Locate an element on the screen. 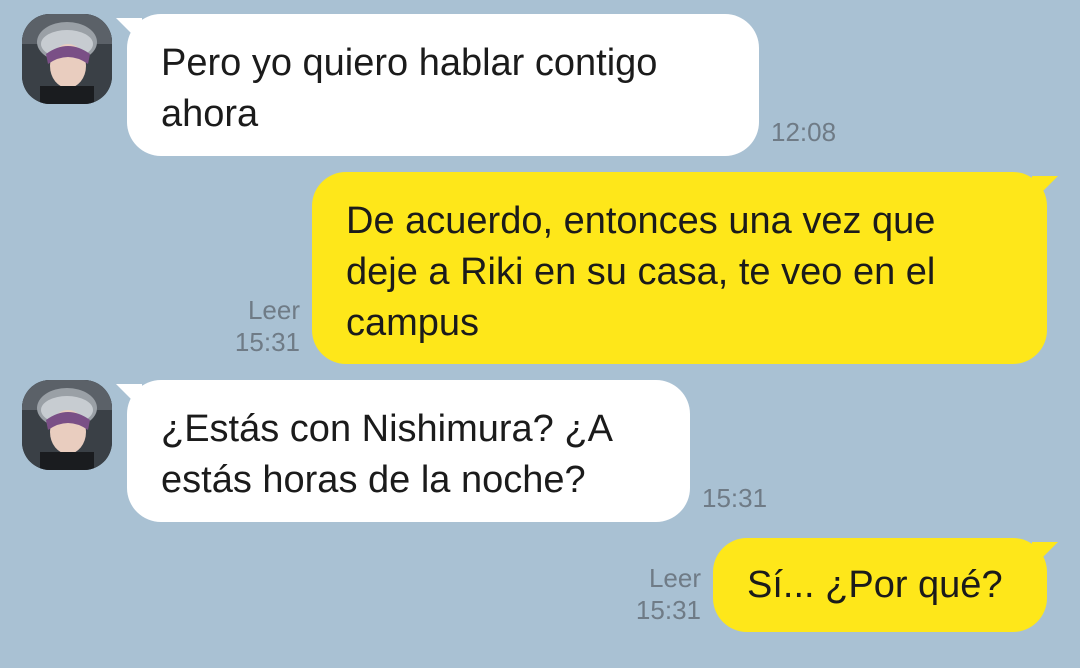 Image resolution: width=1080 pixels, height=668 pixels. message-line: Pero yo quiero hablar contigo is located at coordinates (409, 63).